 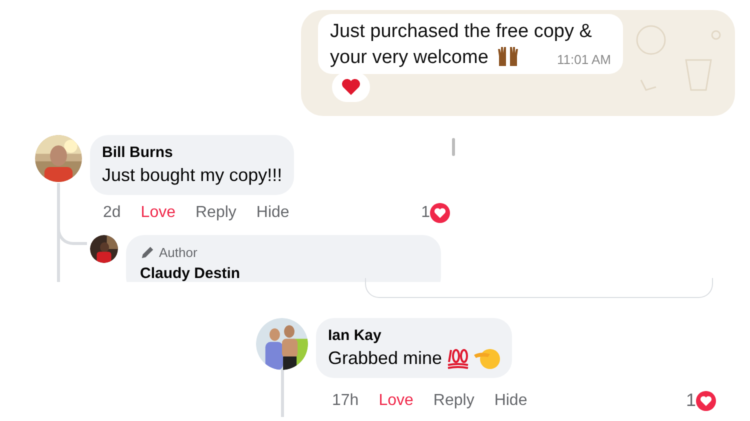 What do you see at coordinates (385, 358) in the screenshot?
I see `comment-text: Grabbed mine` at bounding box center [385, 358].